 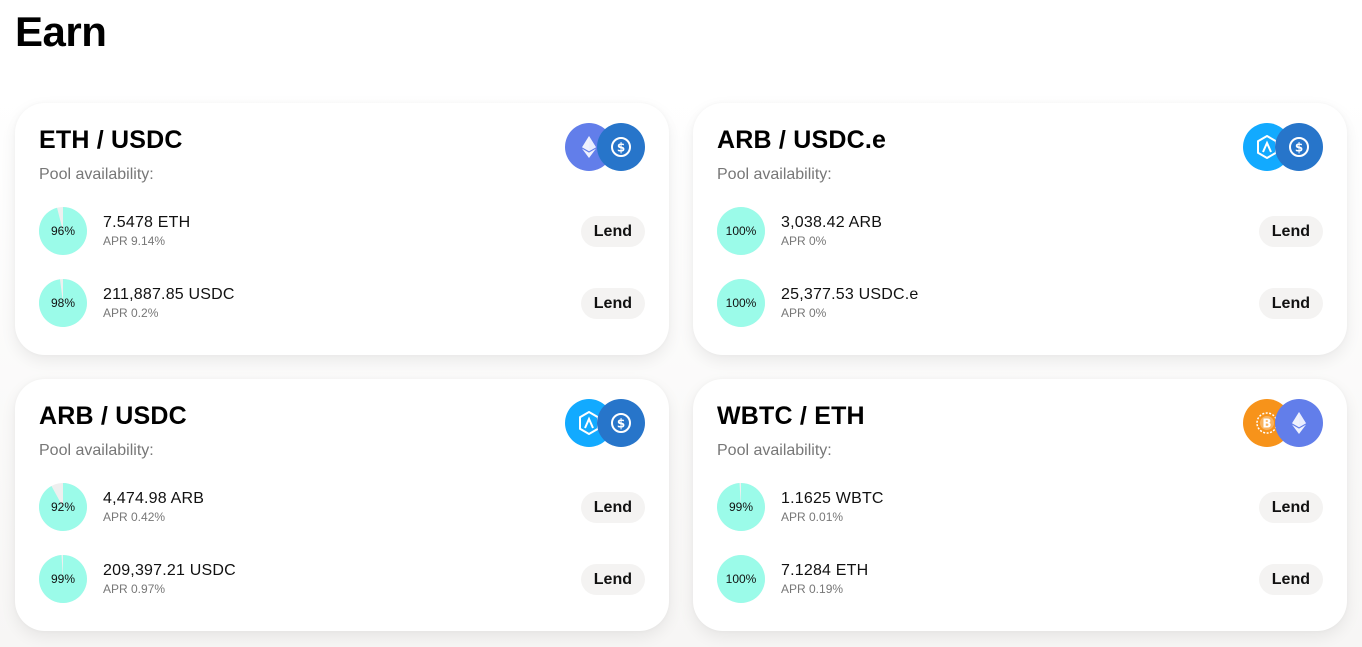 What do you see at coordinates (825, 570) in the screenshot?
I see `available-amount: 7.1284 ETH` at bounding box center [825, 570].